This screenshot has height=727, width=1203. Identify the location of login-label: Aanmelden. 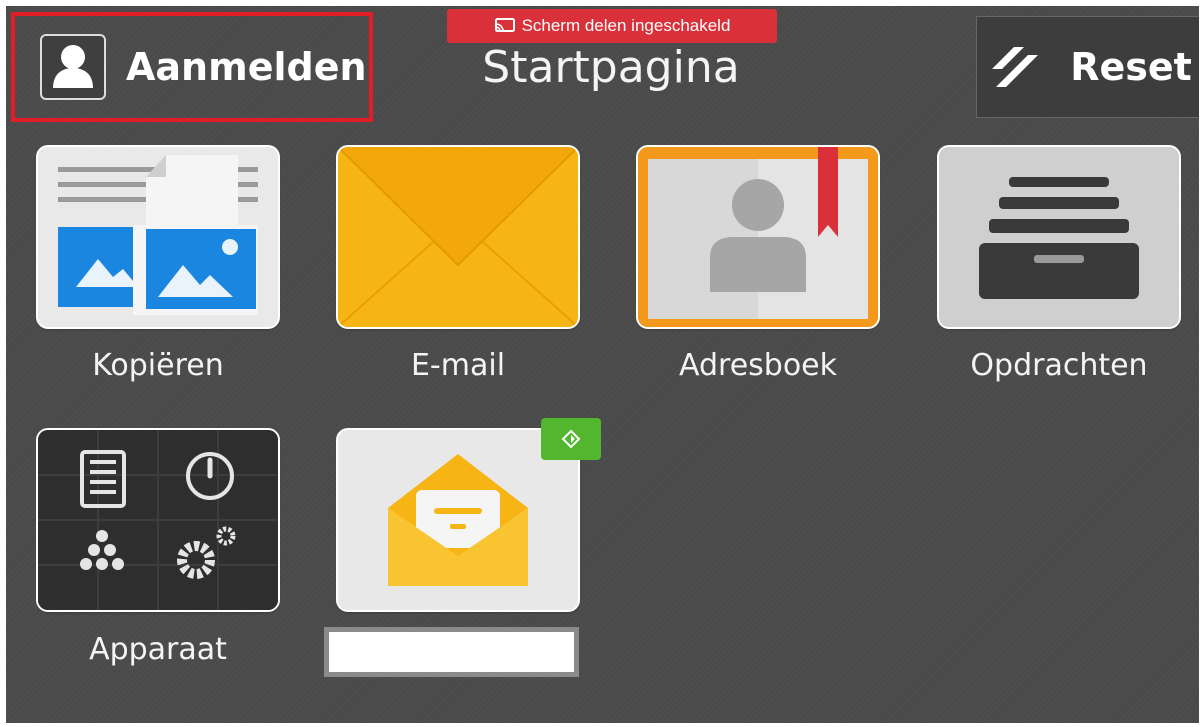
(246, 67).